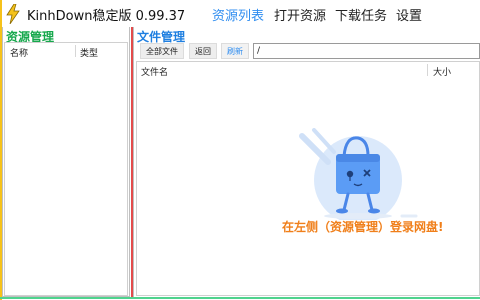 Image resolution: width=480 pixels, height=300 pixels. I want to click on bag-mascot-illustration, so click(358, 174).